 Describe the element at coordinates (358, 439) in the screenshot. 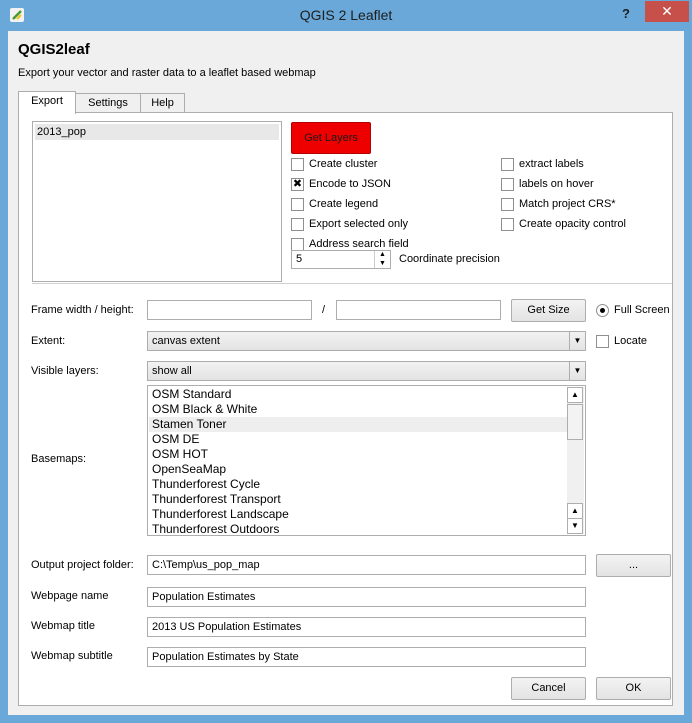

I see `list-item: OSM DE` at that location.